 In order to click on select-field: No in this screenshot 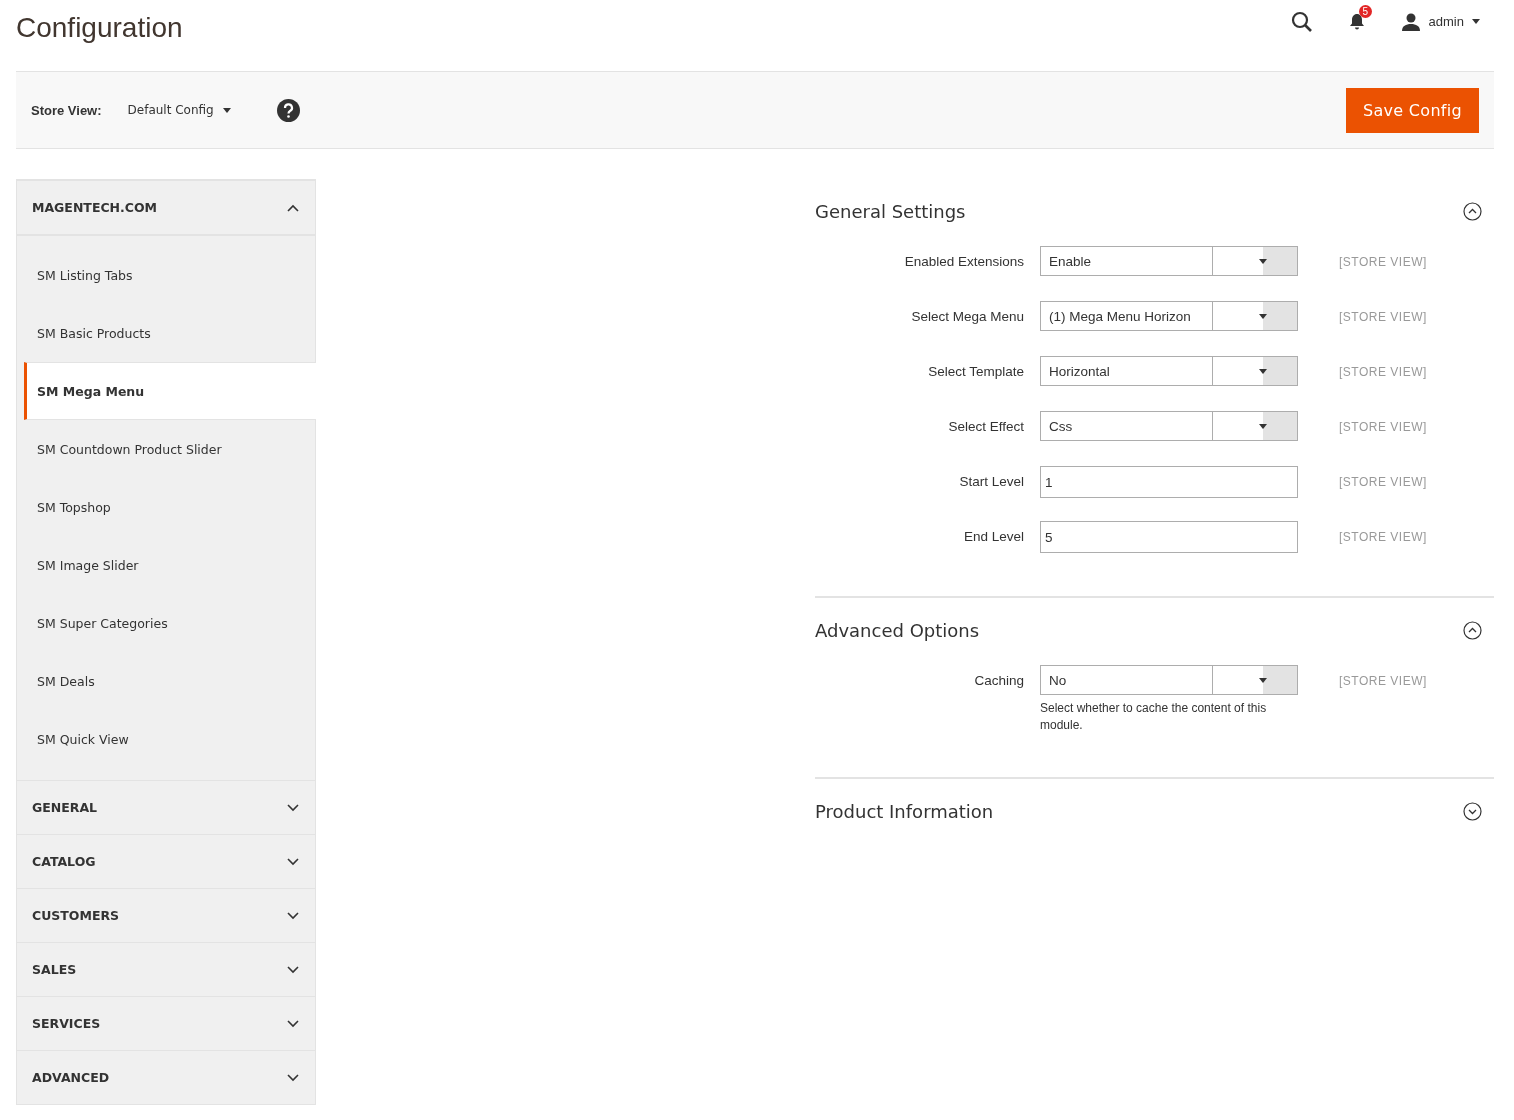, I will do `click(1169, 680)`.